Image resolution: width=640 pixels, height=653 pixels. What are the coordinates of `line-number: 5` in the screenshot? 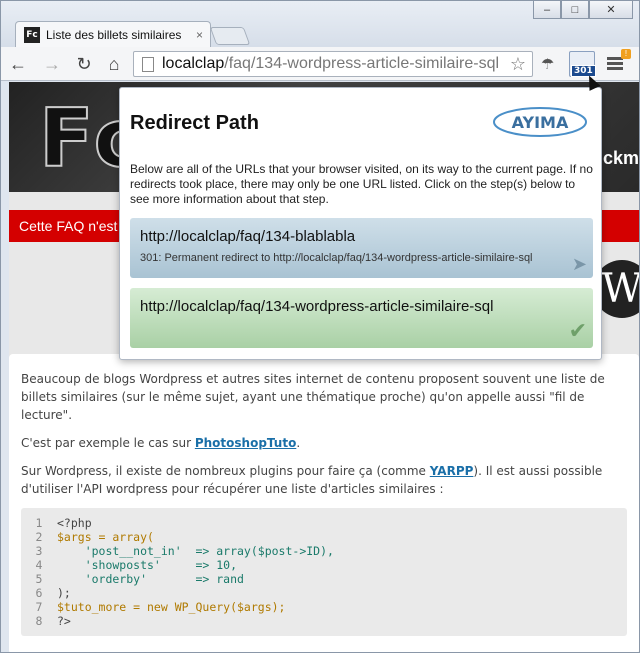 It's located at (39, 579).